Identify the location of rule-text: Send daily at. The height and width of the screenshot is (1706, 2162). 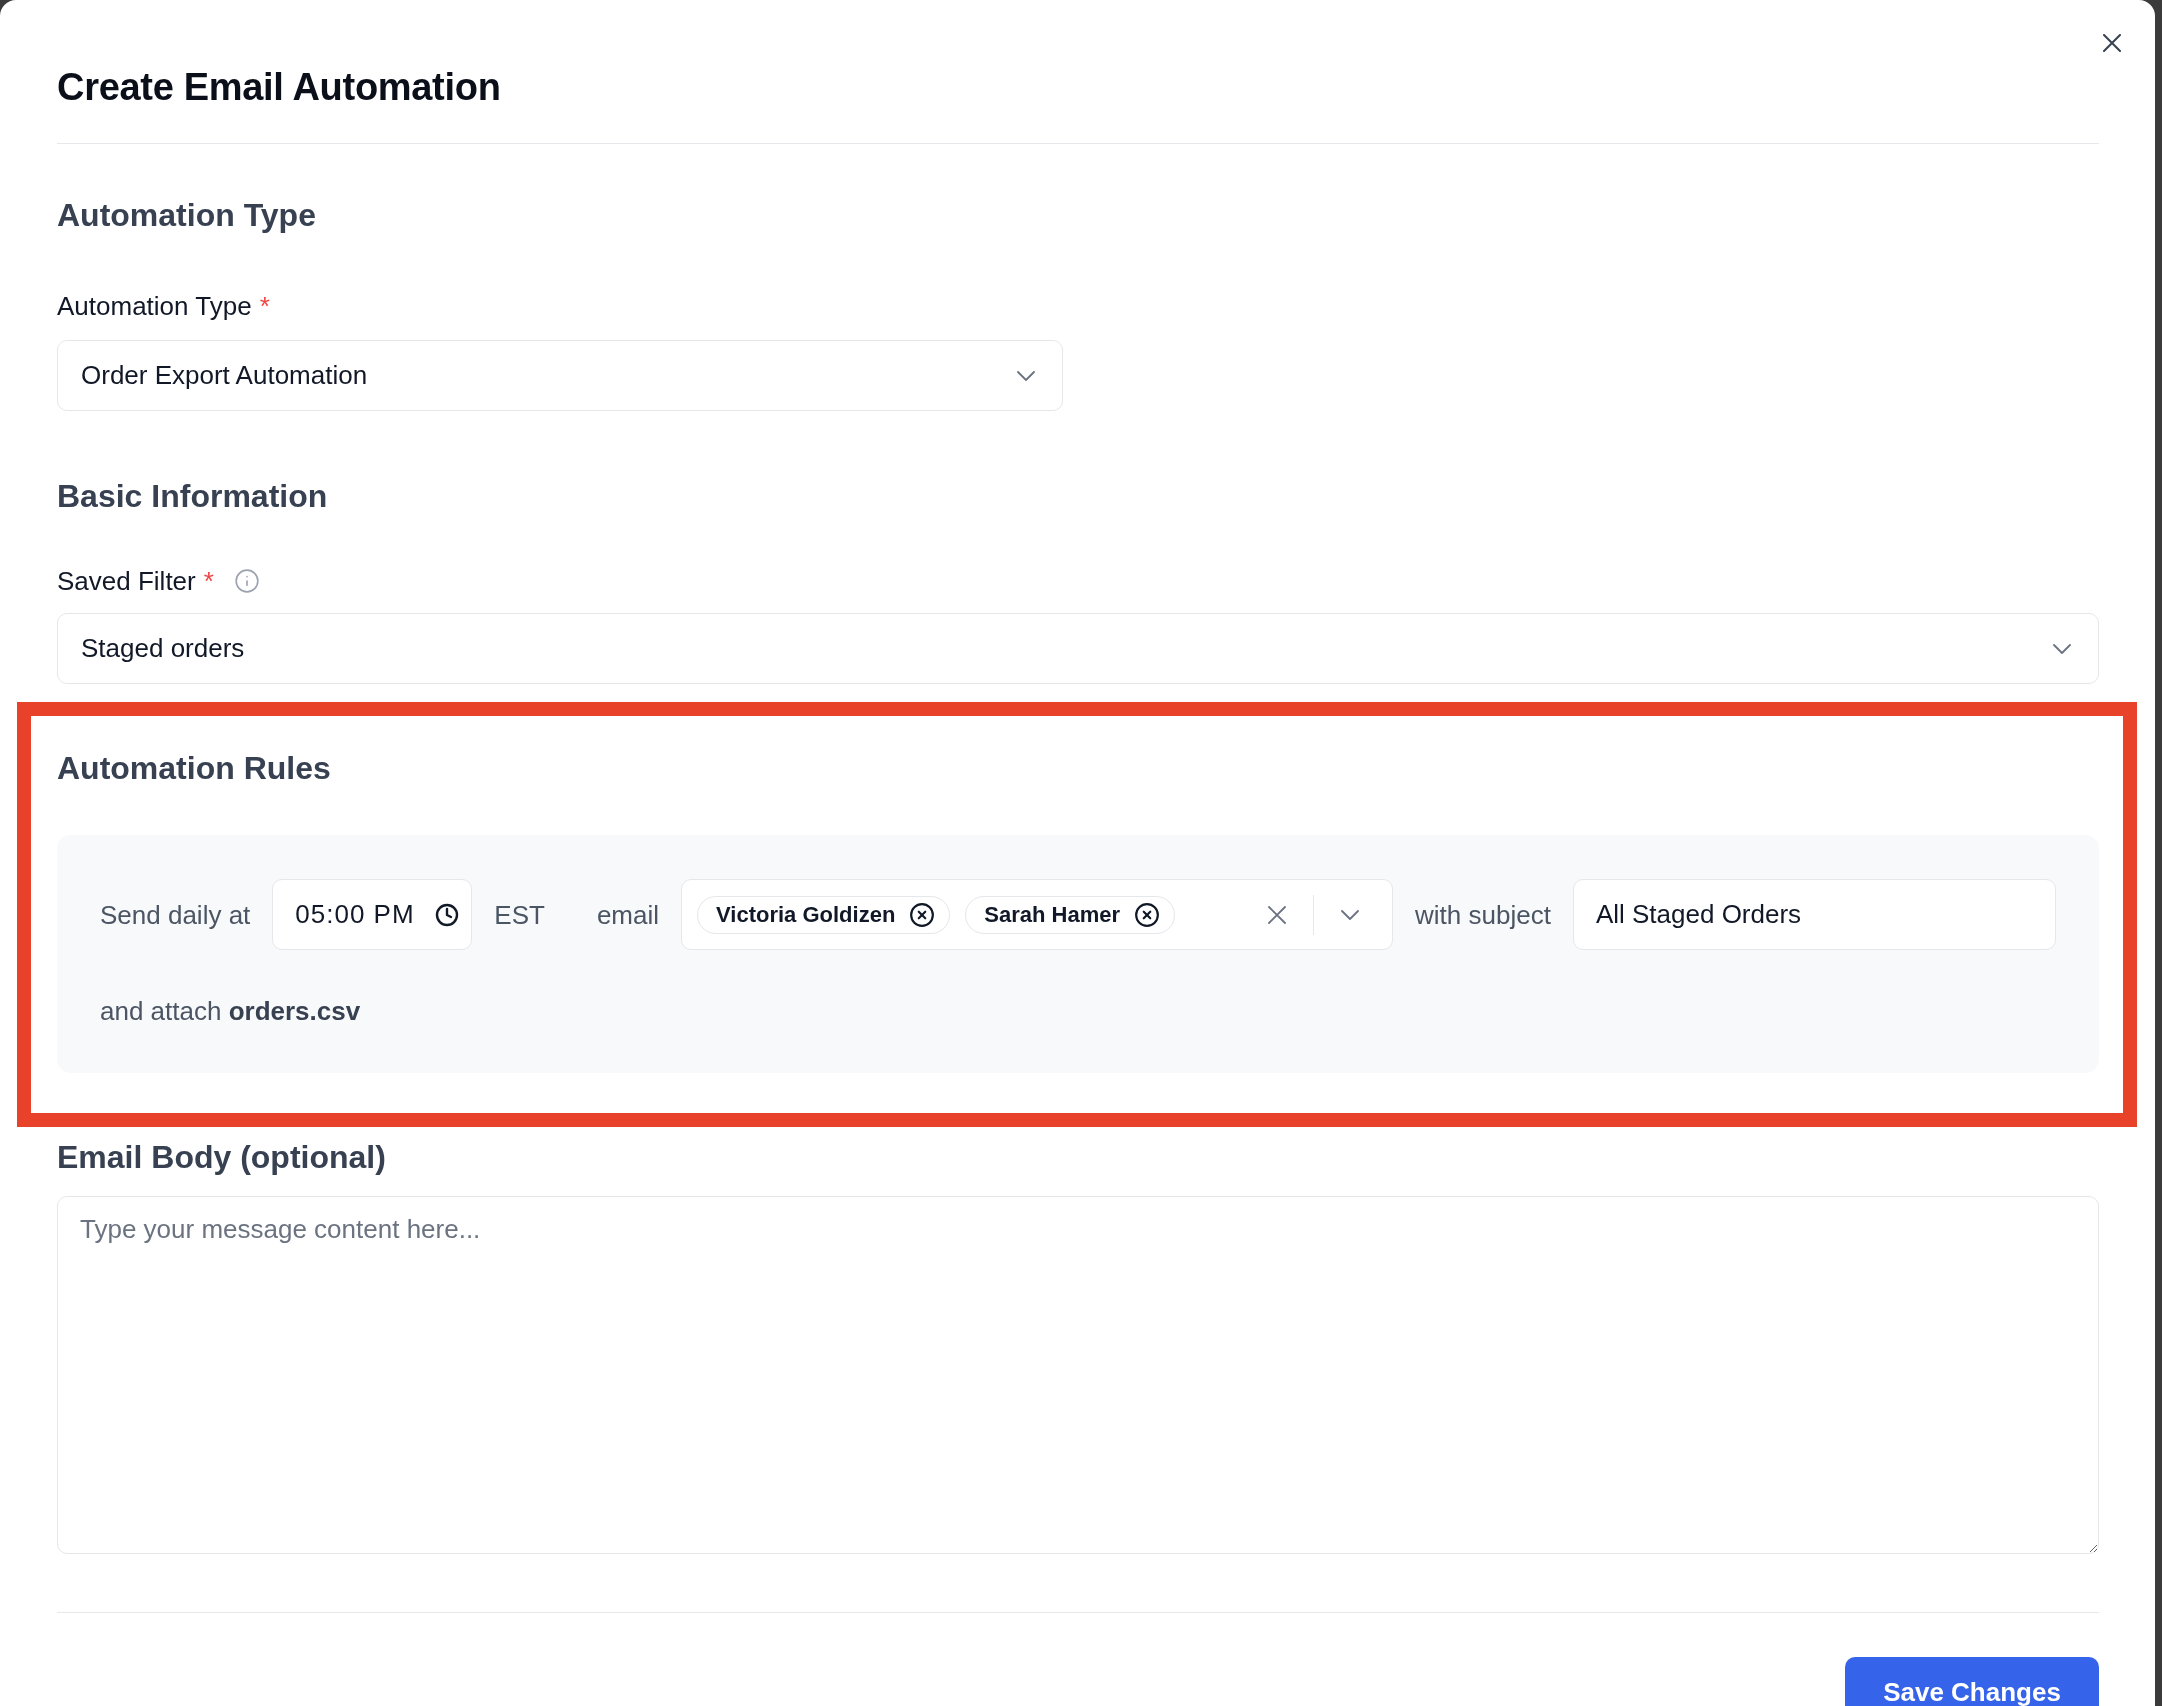
(175, 914).